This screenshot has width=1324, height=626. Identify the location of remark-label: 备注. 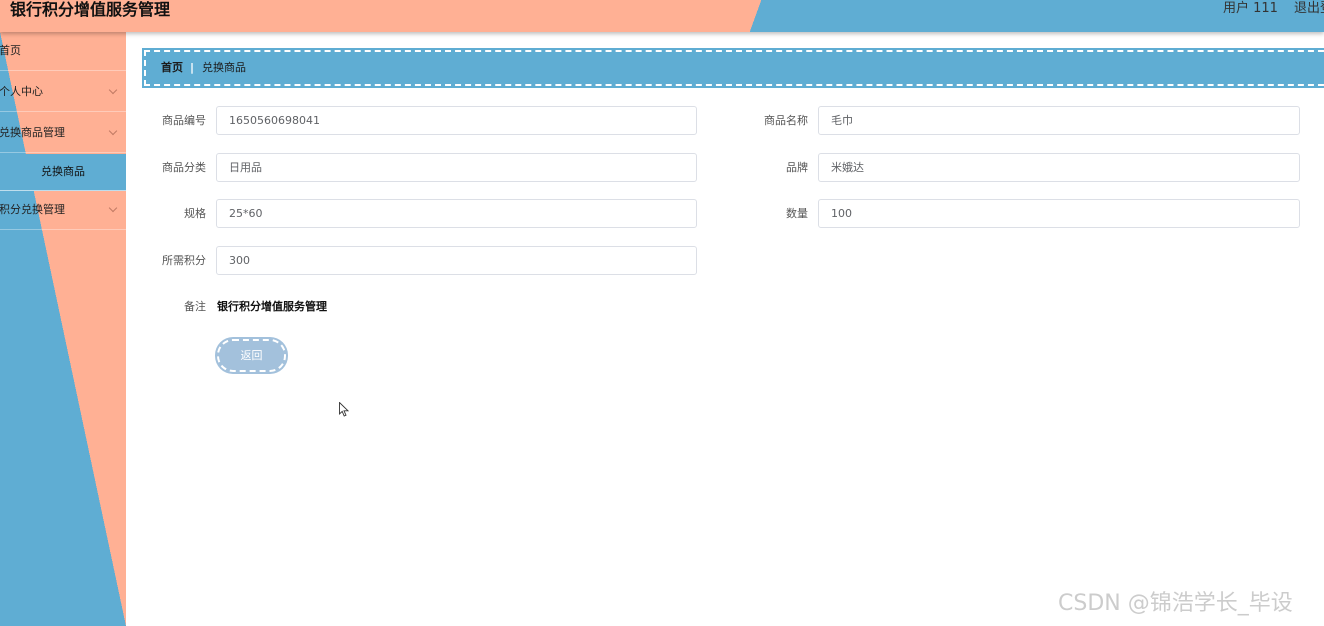
(195, 306).